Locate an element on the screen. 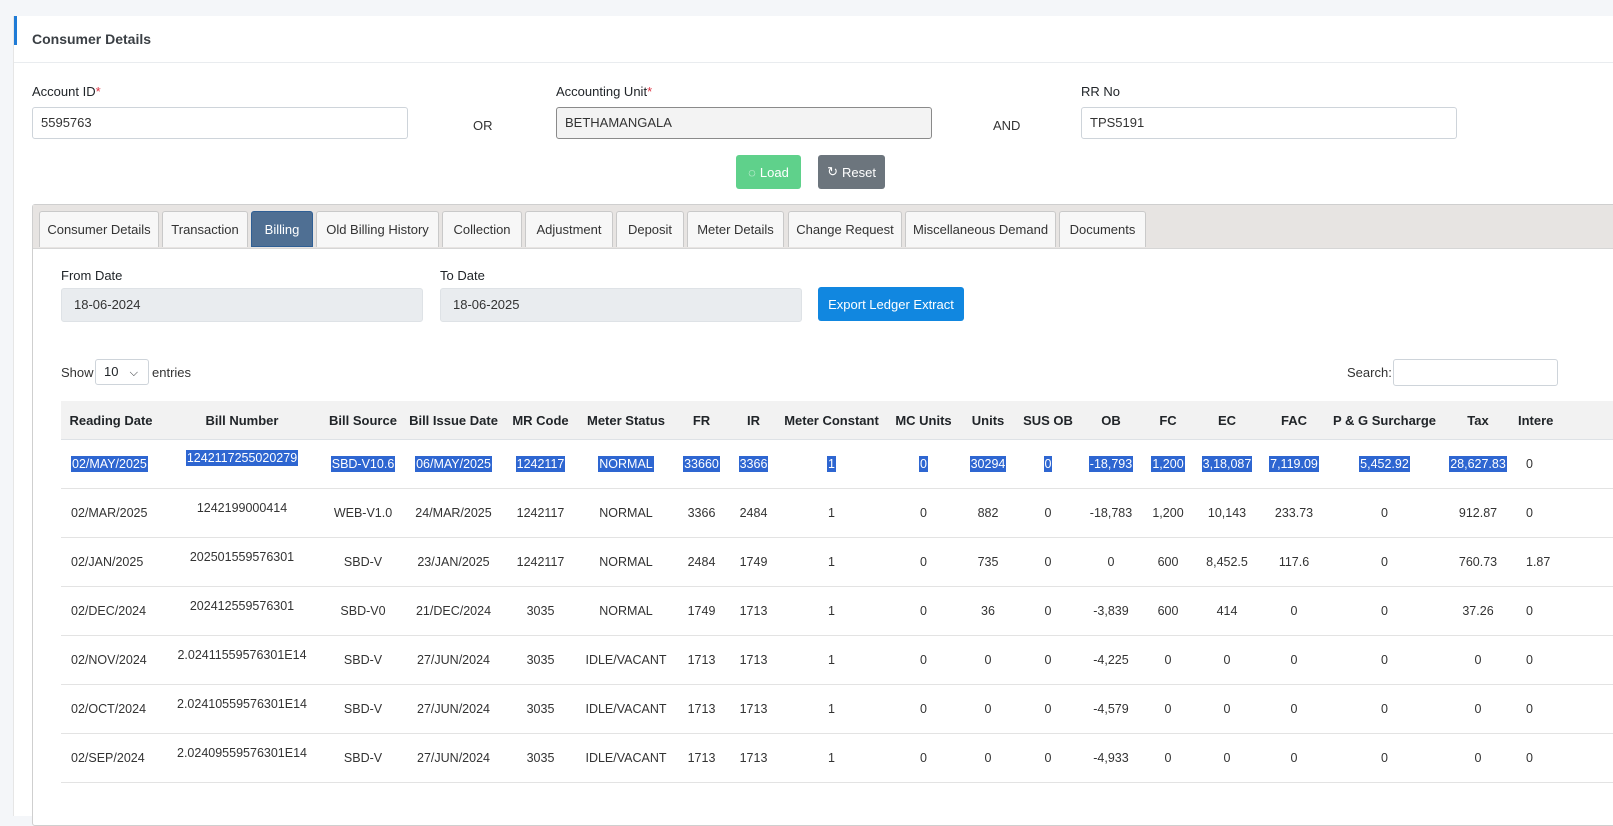 Image resolution: width=1613 pixels, height=826 pixels. tab-documents: Documents is located at coordinates (1102, 229).